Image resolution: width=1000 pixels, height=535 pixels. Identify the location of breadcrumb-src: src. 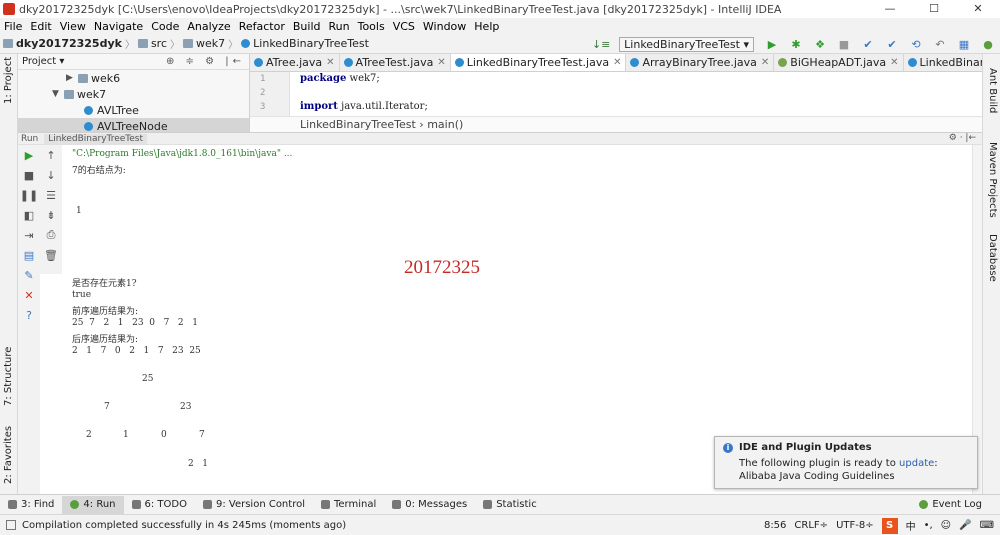
(152, 43).